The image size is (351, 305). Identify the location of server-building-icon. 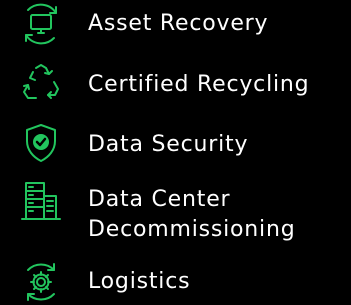
(41, 201).